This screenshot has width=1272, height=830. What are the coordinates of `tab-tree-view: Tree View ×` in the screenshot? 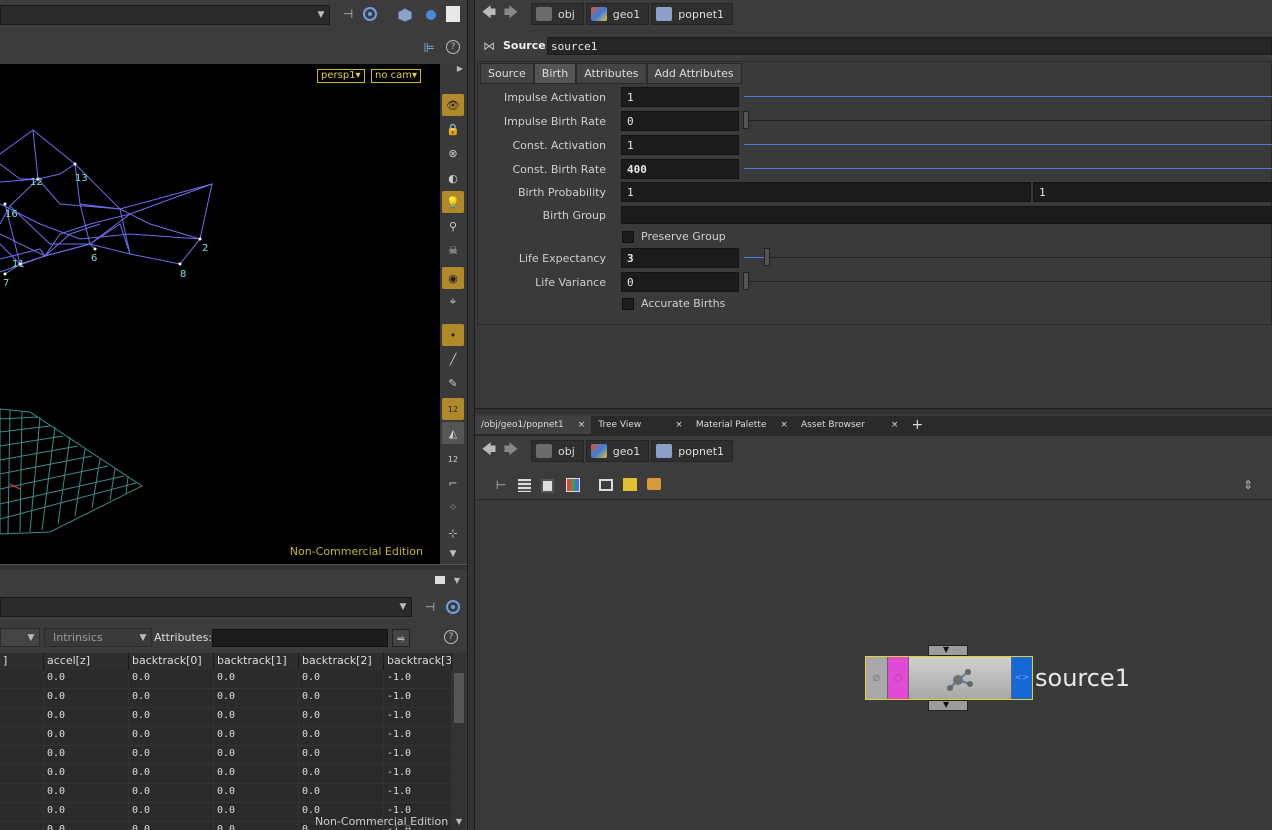 It's located at (640, 425).